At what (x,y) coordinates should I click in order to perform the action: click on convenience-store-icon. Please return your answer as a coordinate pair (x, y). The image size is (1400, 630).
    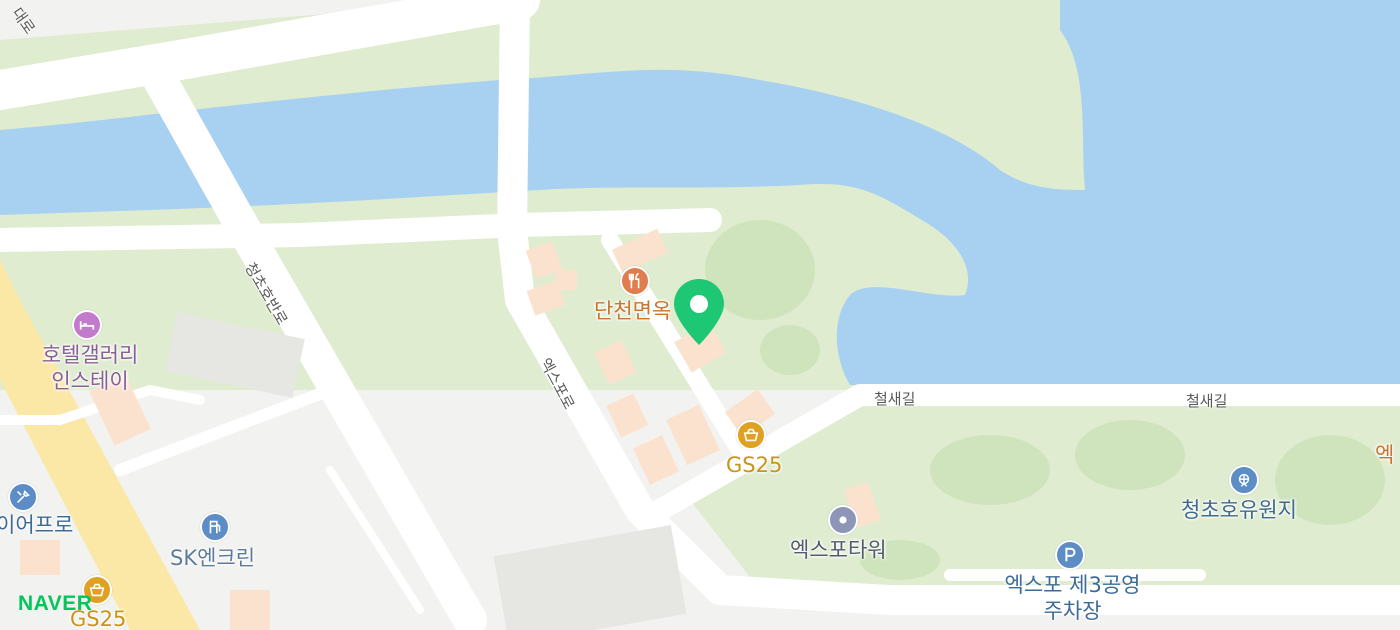
    Looking at the image, I should click on (751, 435).